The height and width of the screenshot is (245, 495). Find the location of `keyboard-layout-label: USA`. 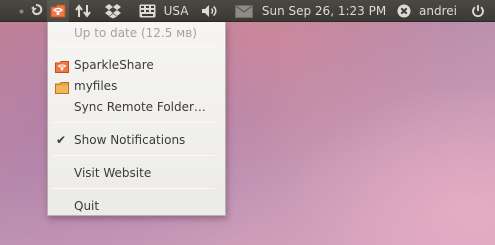

keyboard-layout-label: USA is located at coordinates (176, 11).